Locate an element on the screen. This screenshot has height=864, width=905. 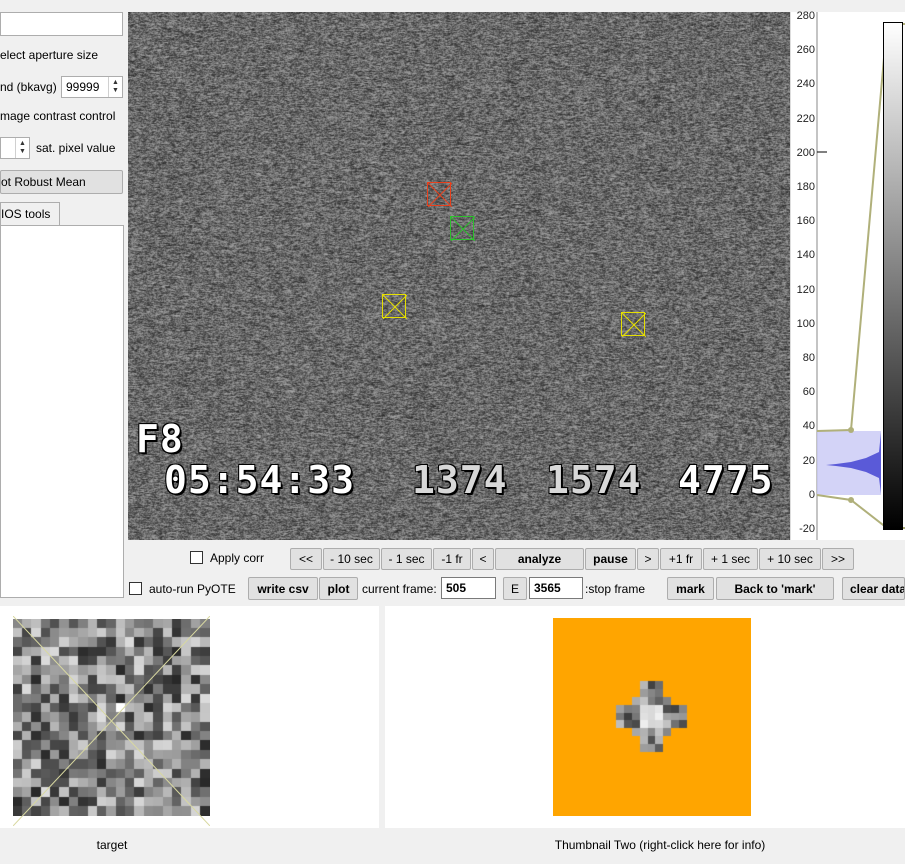
osd-number-3: 4775 is located at coordinates (726, 480).